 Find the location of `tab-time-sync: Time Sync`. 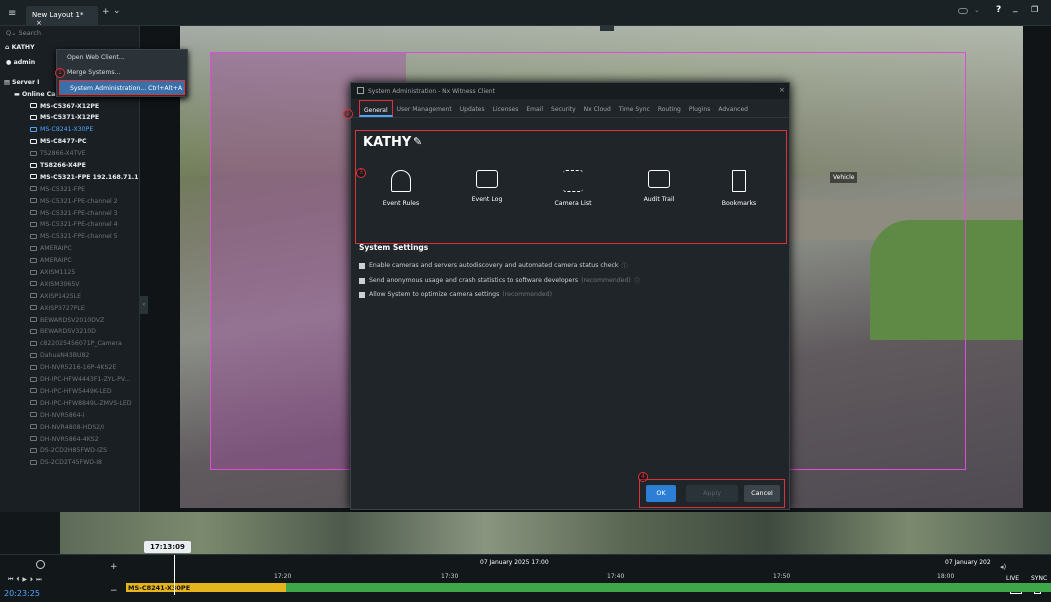

tab-time-sync: Time Sync is located at coordinates (634, 108).